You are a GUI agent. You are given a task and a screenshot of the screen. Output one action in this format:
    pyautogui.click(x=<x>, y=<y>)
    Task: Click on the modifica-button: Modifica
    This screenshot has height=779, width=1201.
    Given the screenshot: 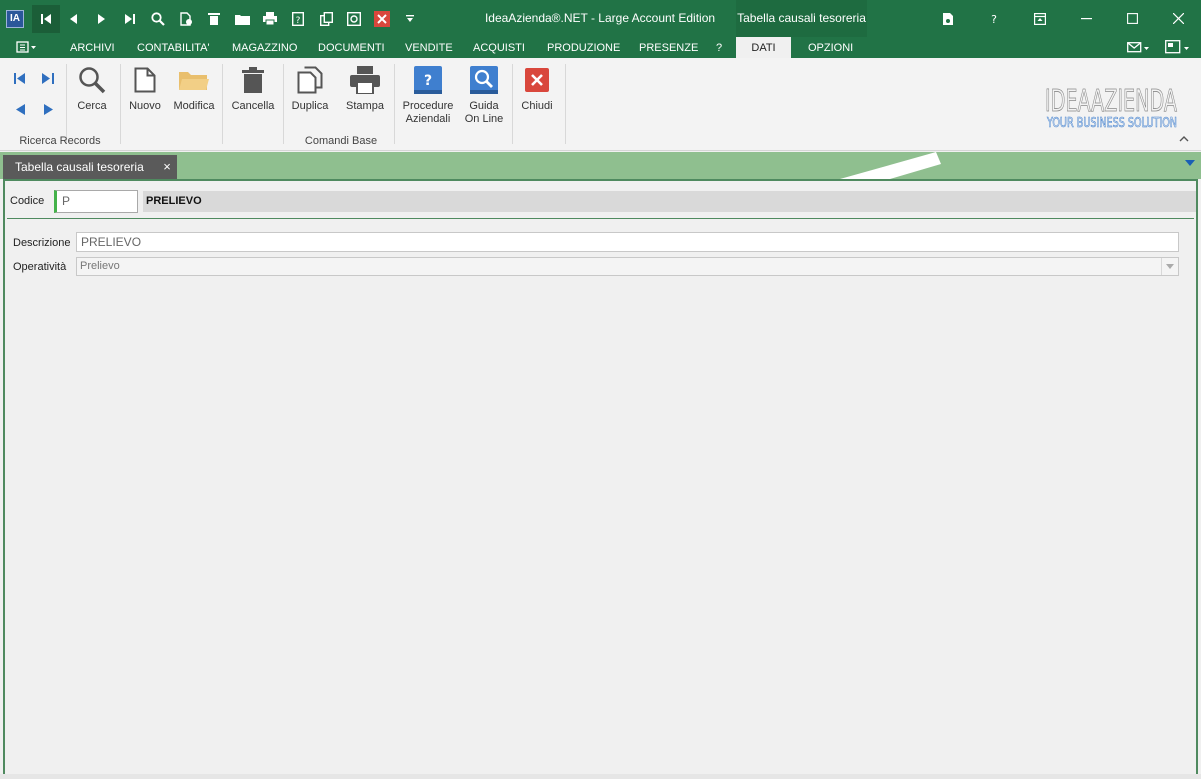 What is the action you would take?
    pyautogui.click(x=194, y=88)
    